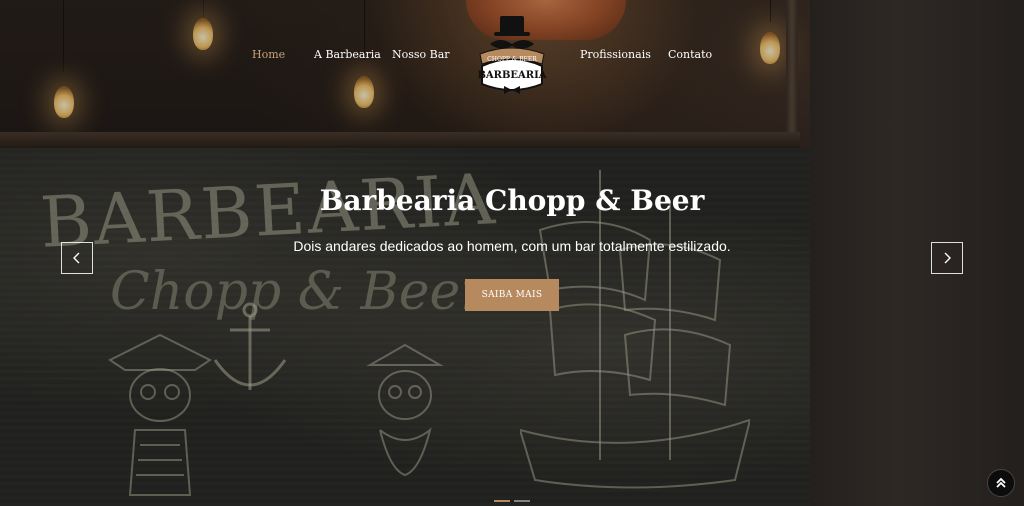 The height and width of the screenshot is (506, 1024). Describe the element at coordinates (690, 54) in the screenshot. I see `nav-link-contato: Contato` at that location.